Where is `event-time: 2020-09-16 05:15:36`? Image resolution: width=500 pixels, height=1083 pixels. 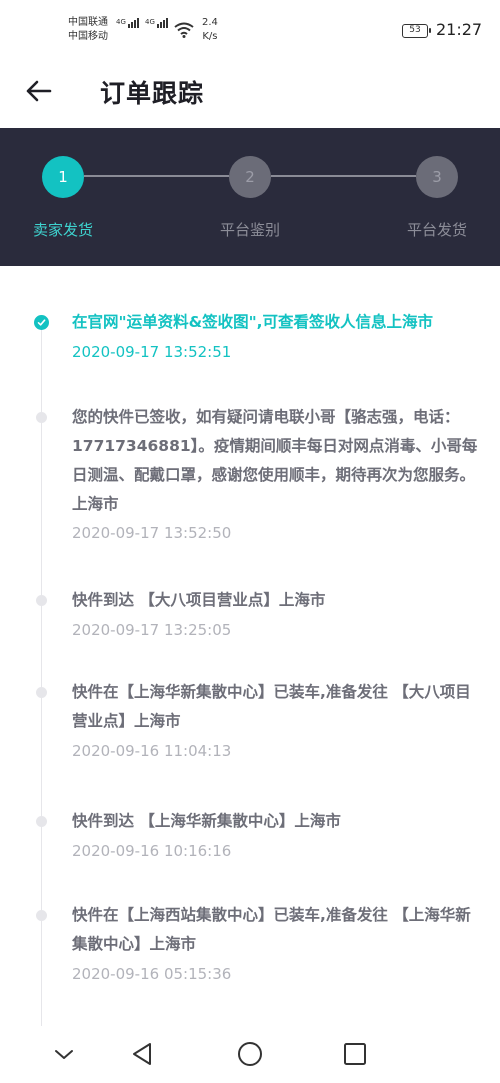 event-time: 2020-09-16 05:15:36 is located at coordinates (152, 974).